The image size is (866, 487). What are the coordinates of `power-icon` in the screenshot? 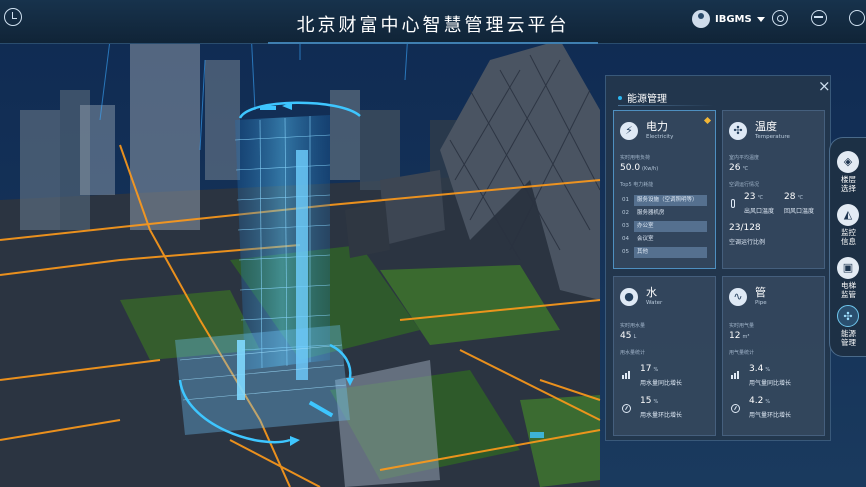 It's located at (857, 18).